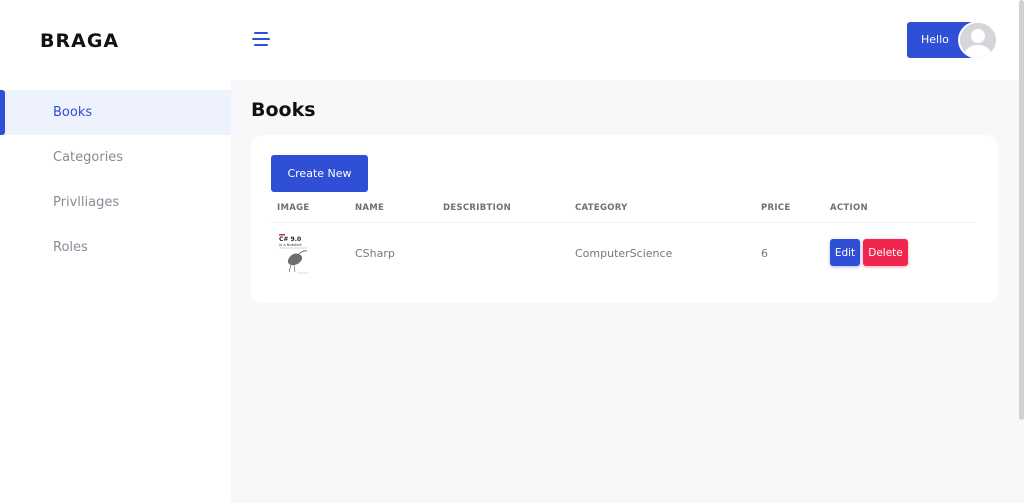 The image size is (1024, 503). Describe the element at coordinates (88, 157) in the screenshot. I see `sidebar-item-label: Categories` at that location.